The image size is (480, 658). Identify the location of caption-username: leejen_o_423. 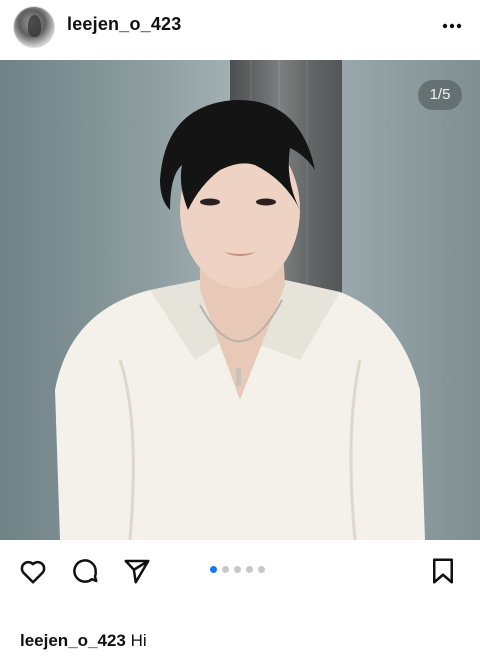
(73, 640).